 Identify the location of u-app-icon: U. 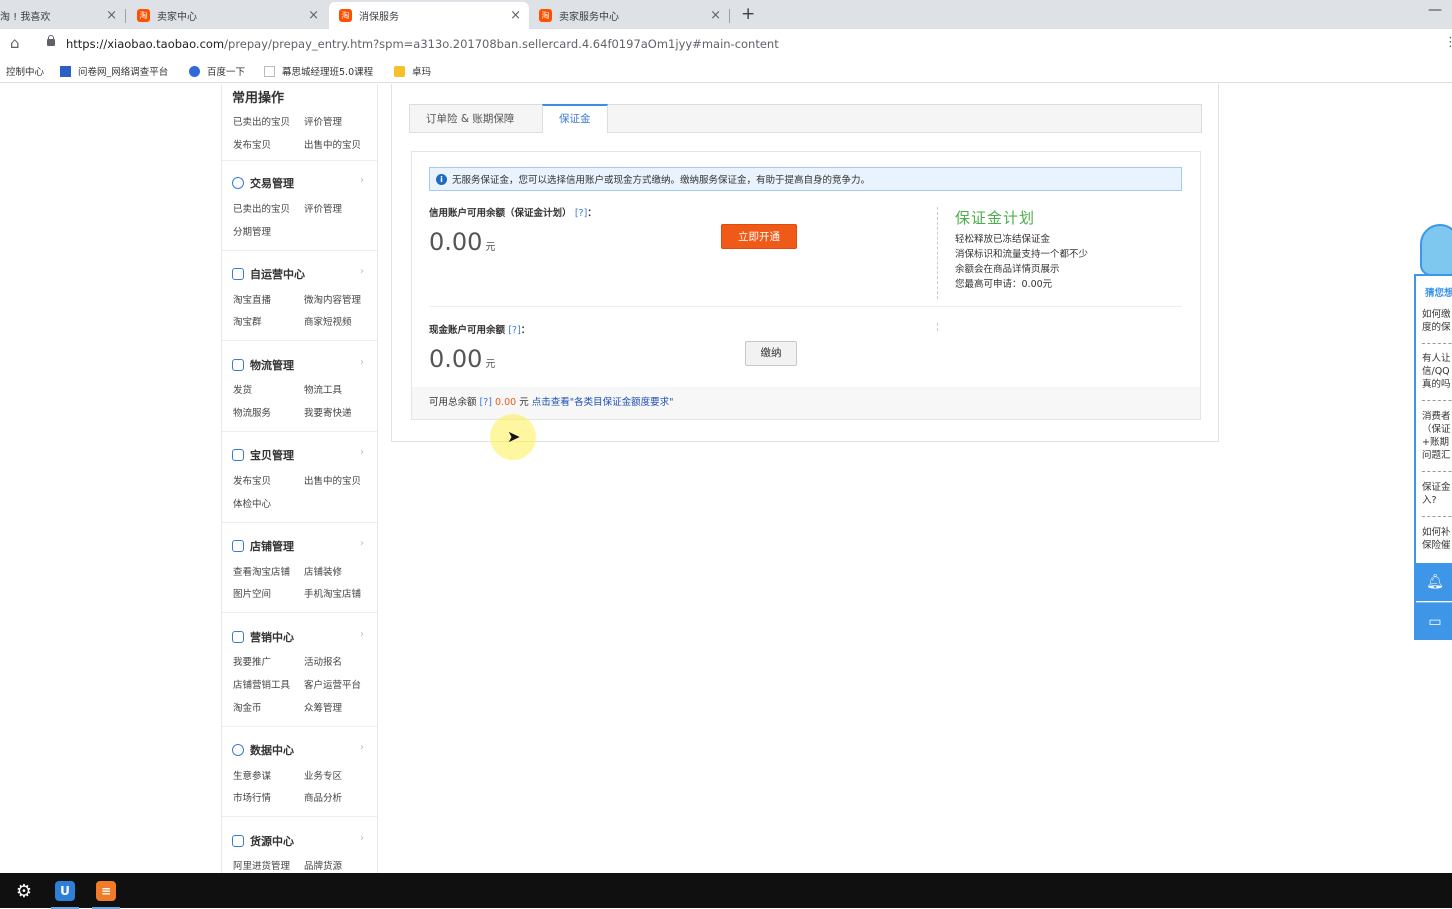
(65, 893).